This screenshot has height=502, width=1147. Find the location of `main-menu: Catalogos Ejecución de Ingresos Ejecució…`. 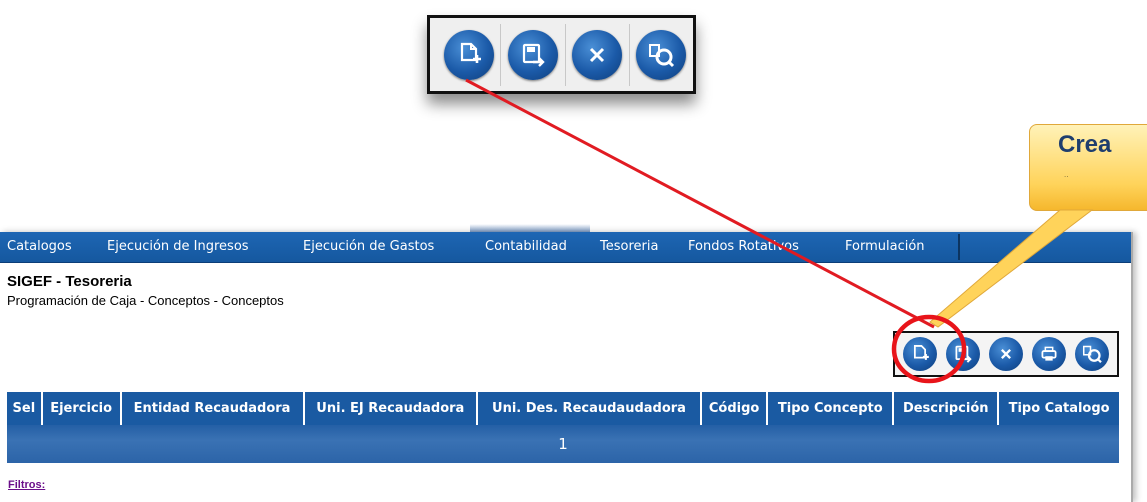

main-menu: Catalogos Ejecución de Ingresos Ejecució… is located at coordinates (565, 247).